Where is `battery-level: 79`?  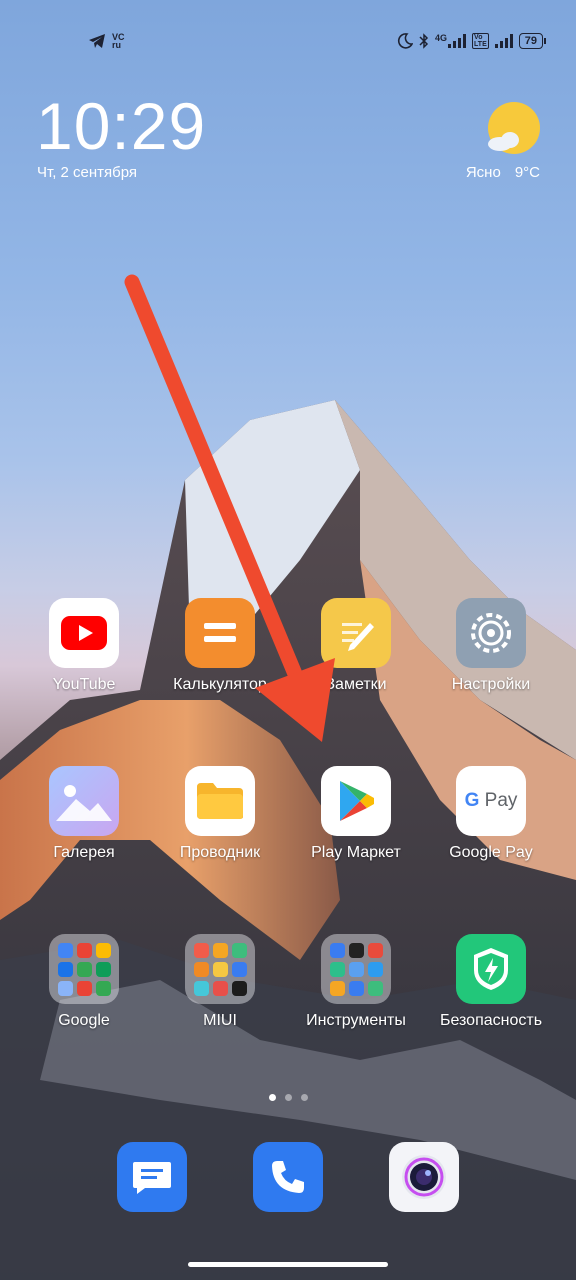
battery-level: 79 is located at coordinates (530, 41).